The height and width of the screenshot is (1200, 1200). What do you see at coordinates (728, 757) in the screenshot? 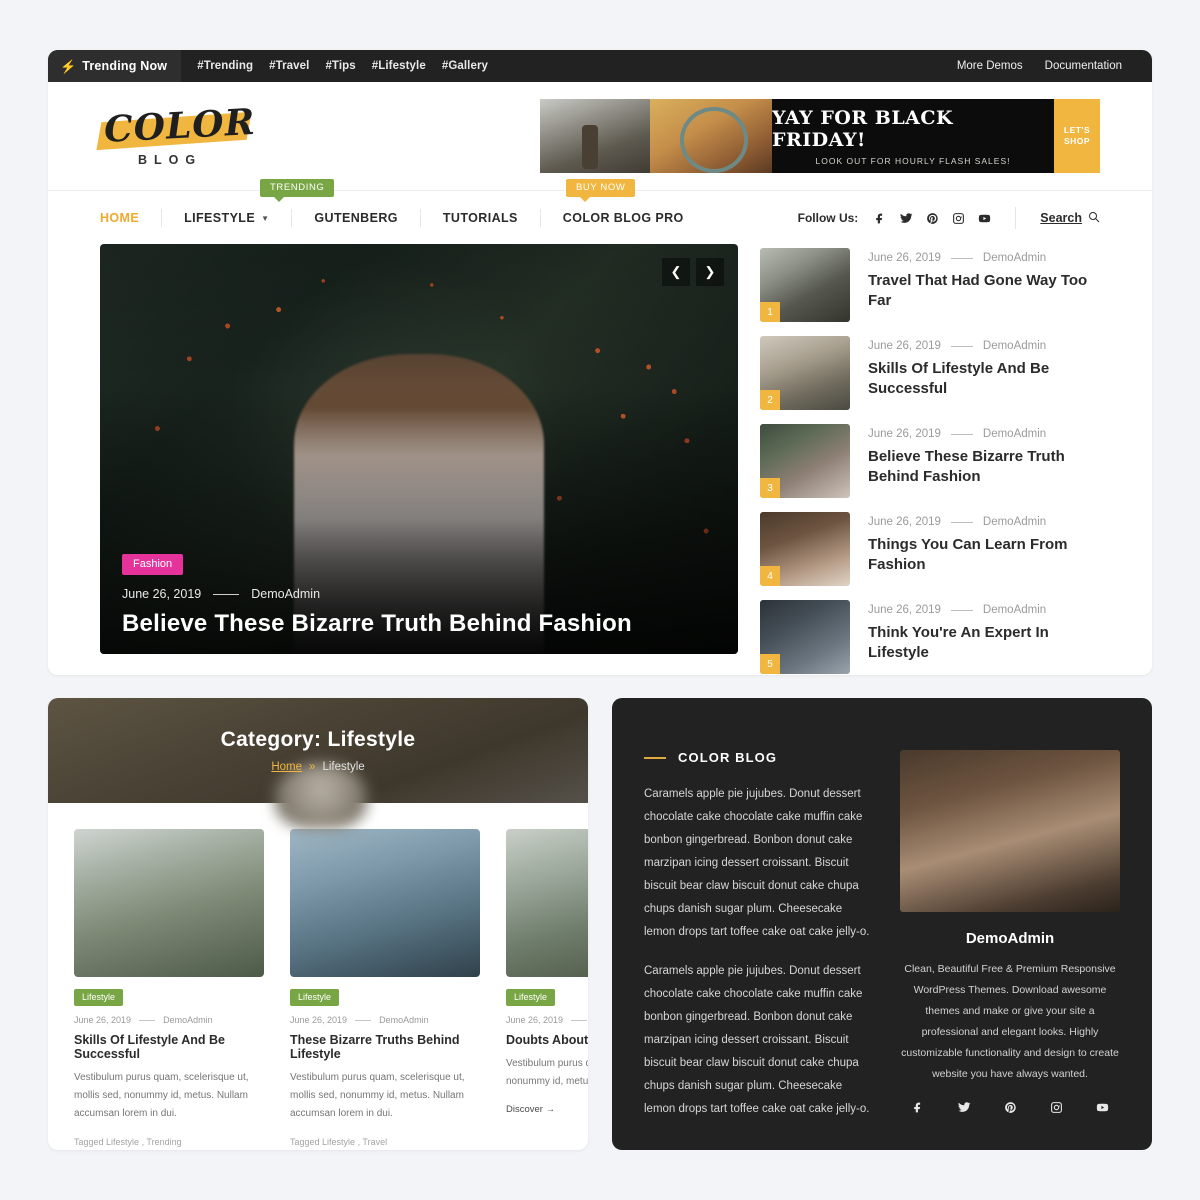
I see `footer-heading-text: COLOR BLOG` at bounding box center [728, 757].